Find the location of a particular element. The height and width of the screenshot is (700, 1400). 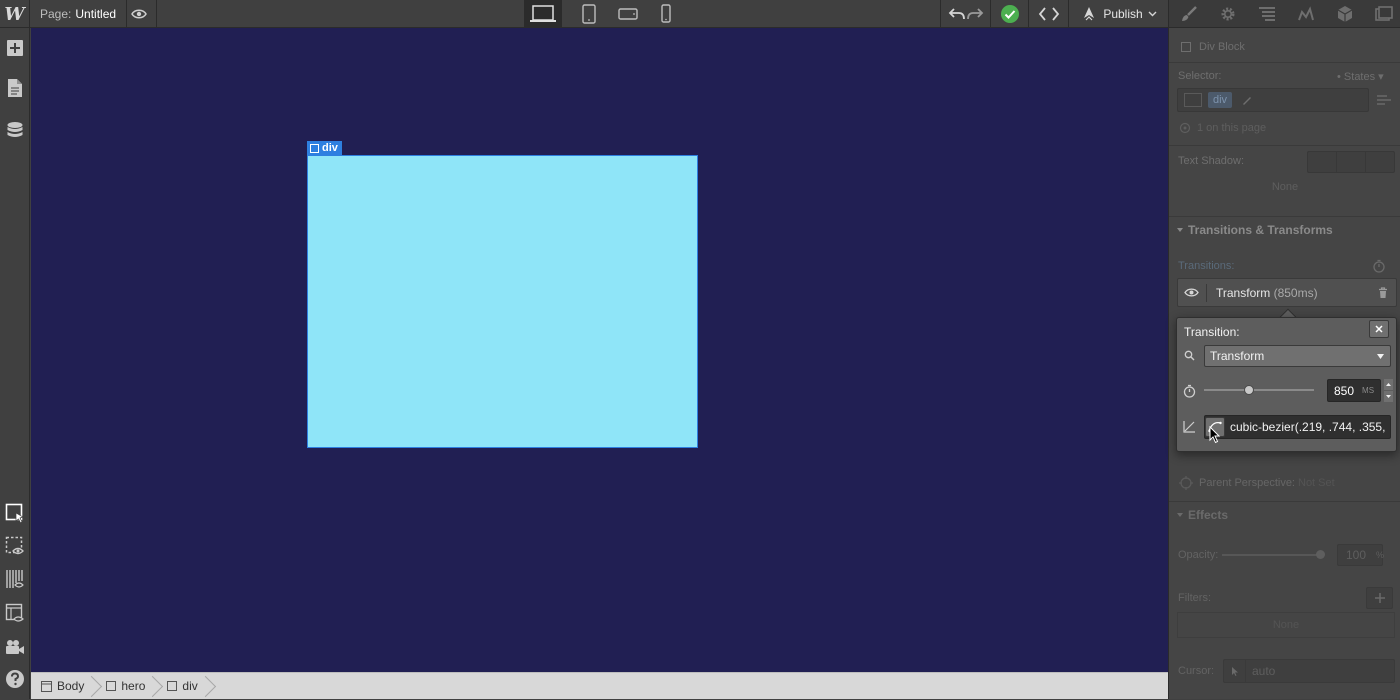

text-shadow-preset-icon is located at coordinates (1351, 162).